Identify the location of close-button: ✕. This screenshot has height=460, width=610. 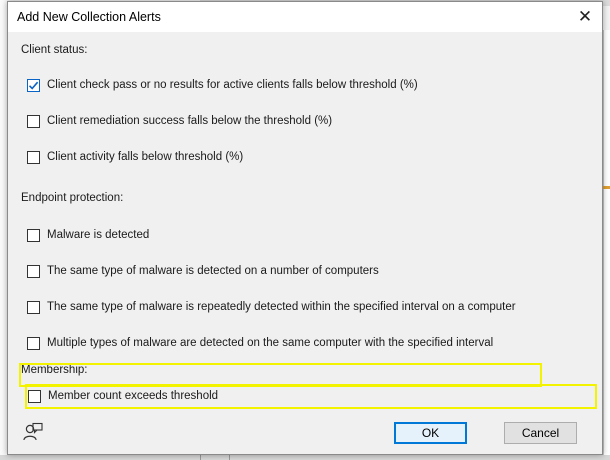
(585, 17).